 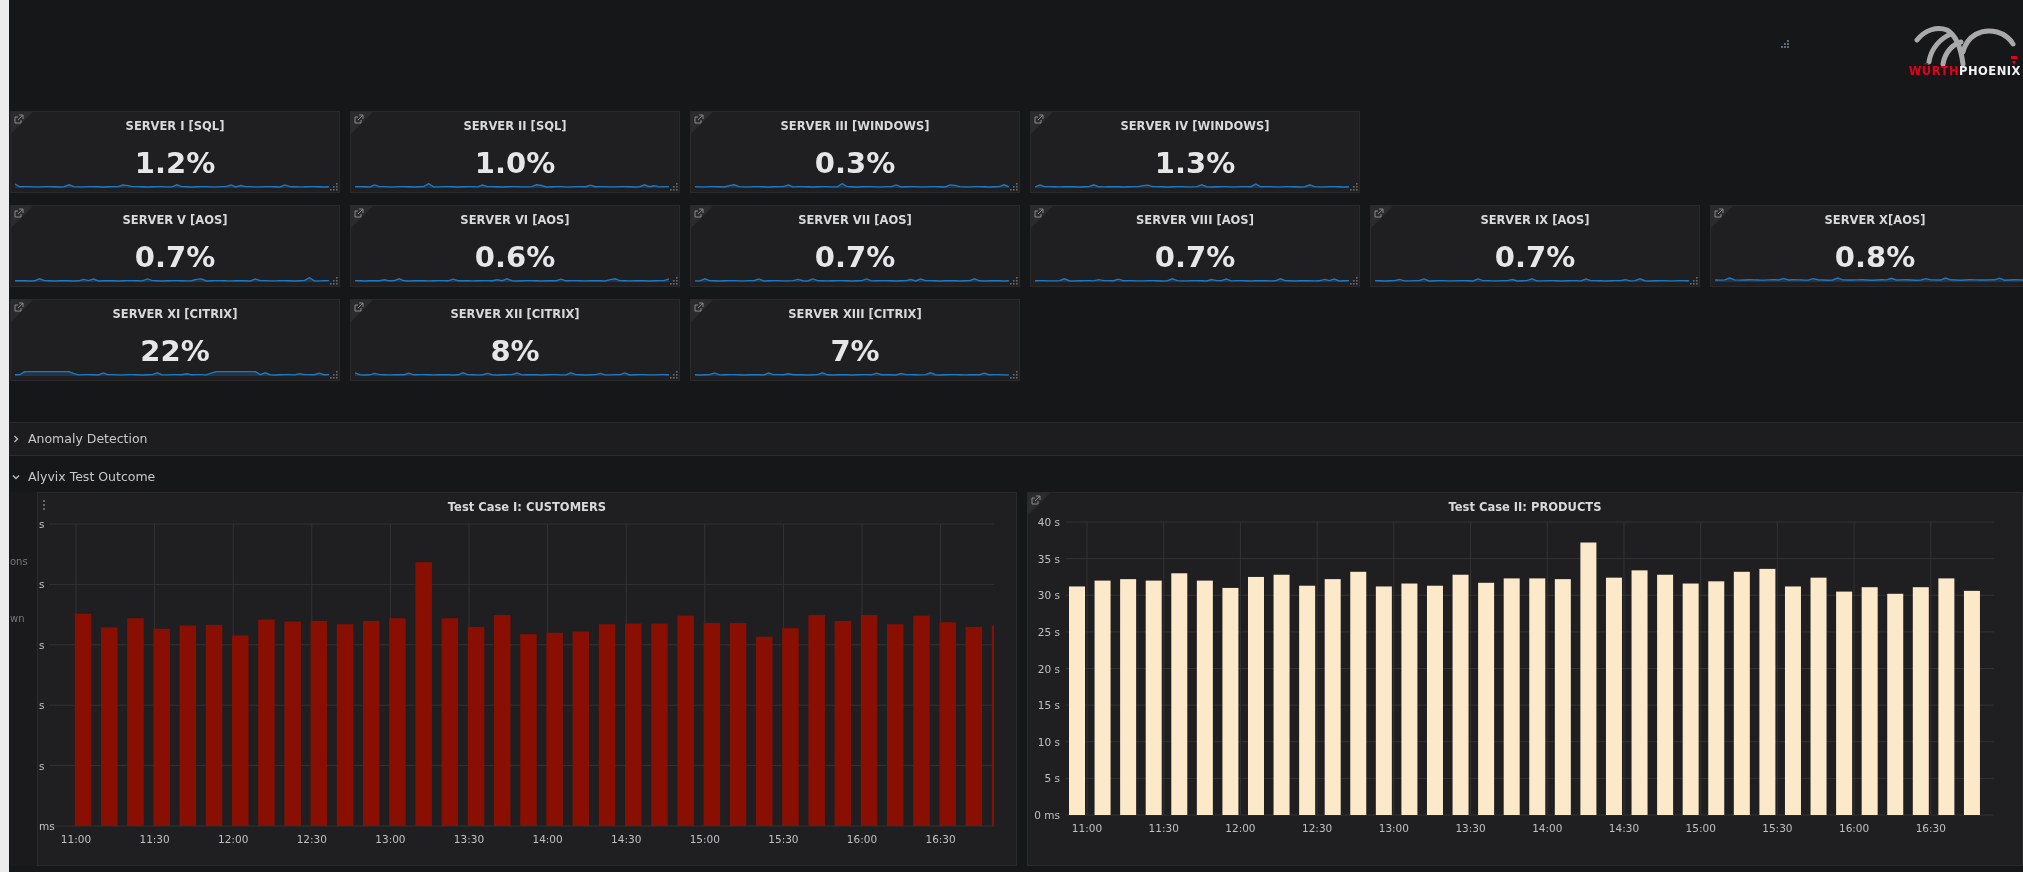 I want to click on stat-value: 0.8%, so click(x=1875, y=258).